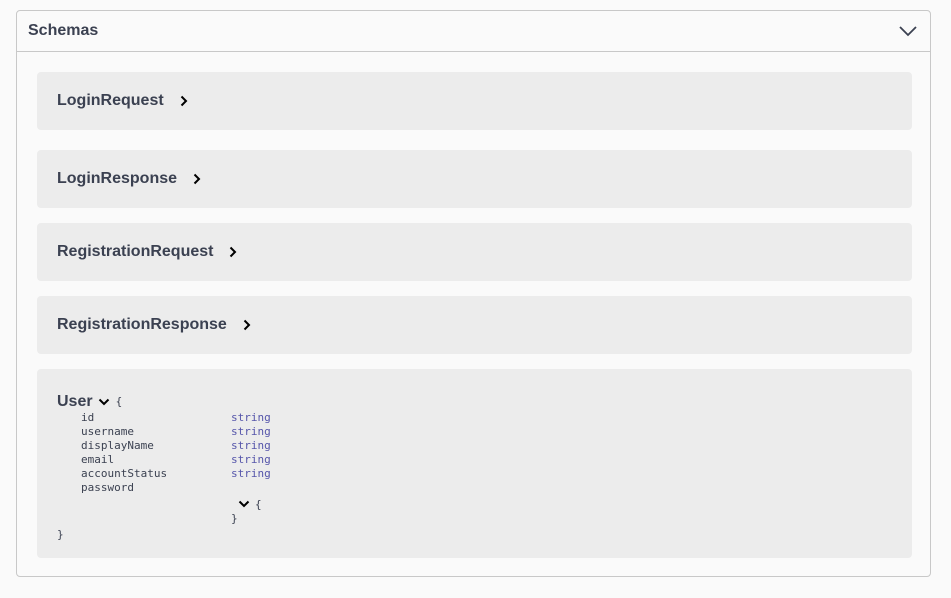  I want to click on property-name: username, so click(107, 431).